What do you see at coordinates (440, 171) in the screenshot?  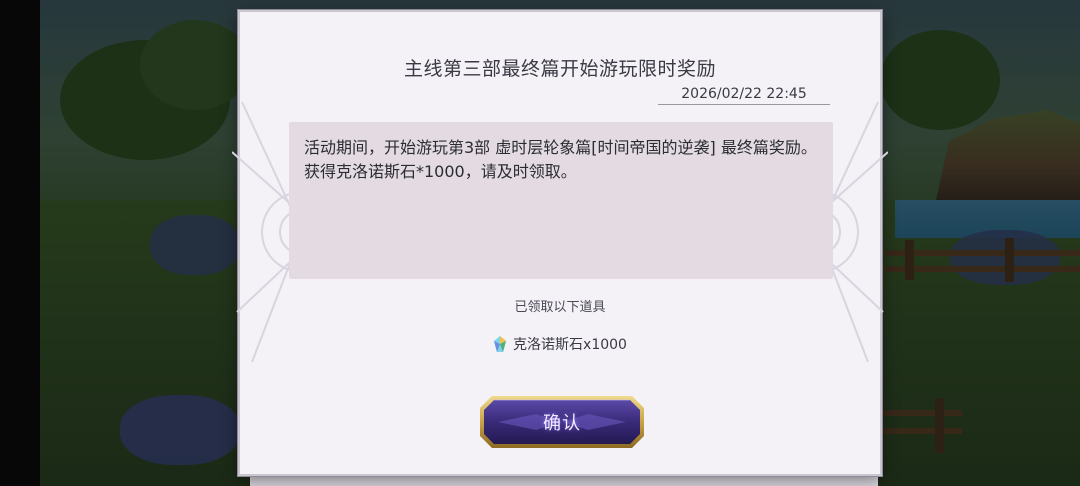 I see `message-line: 获得克洛诺斯石*1000，请及时领取。` at bounding box center [440, 171].